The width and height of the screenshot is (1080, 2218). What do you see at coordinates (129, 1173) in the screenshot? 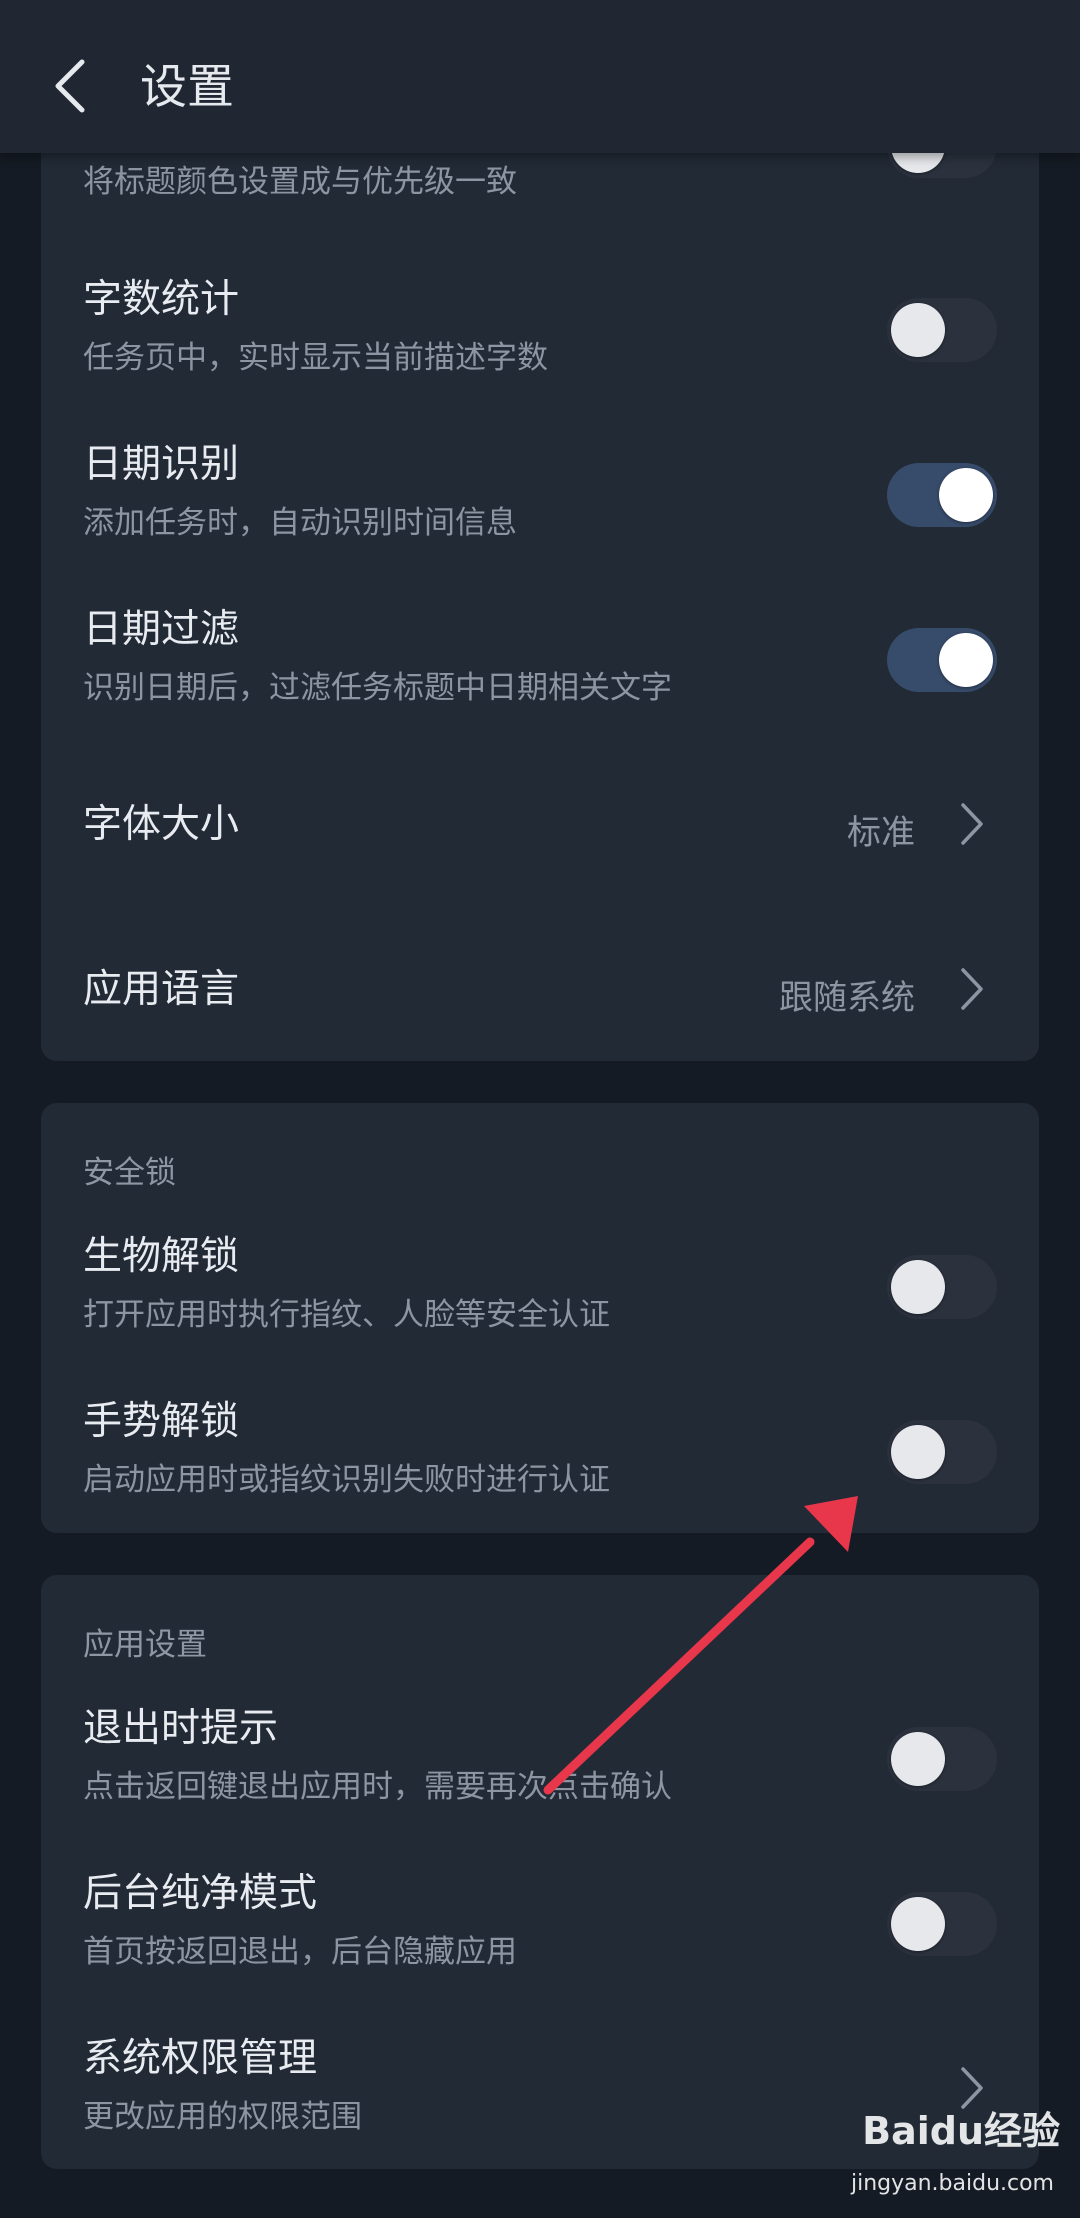
I see `section-title: 安全锁` at bounding box center [129, 1173].